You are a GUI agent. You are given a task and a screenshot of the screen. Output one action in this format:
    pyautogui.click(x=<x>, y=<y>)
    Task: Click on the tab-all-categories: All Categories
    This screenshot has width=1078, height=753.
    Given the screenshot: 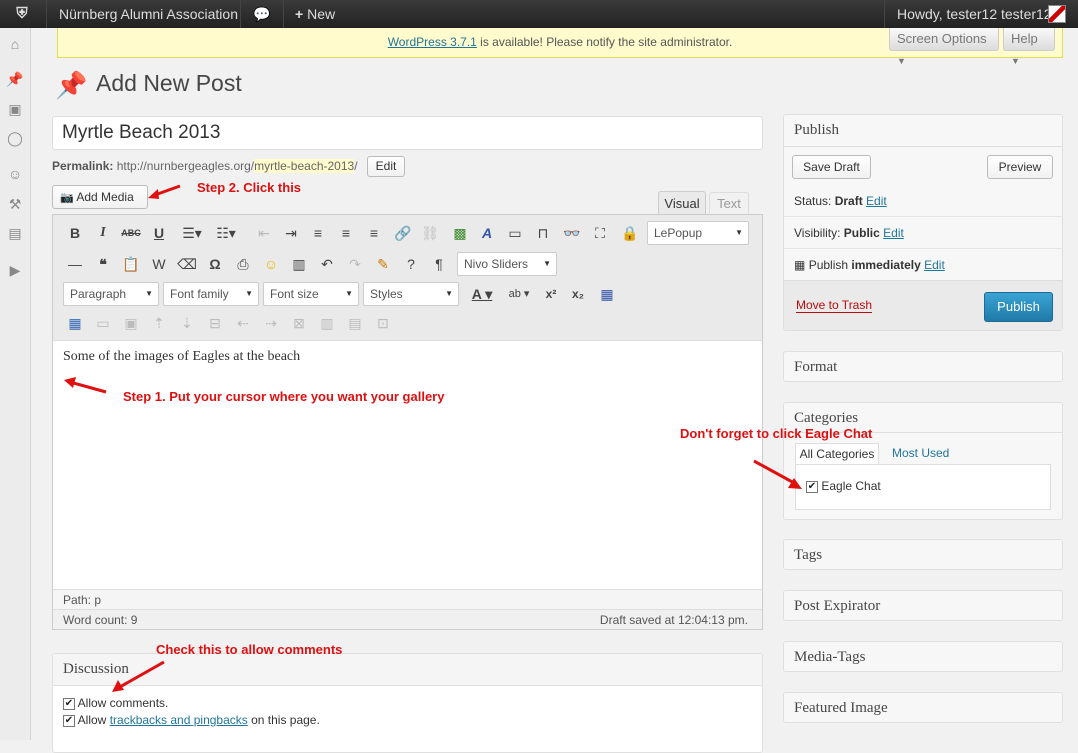 What is the action you would take?
    pyautogui.click(x=837, y=454)
    